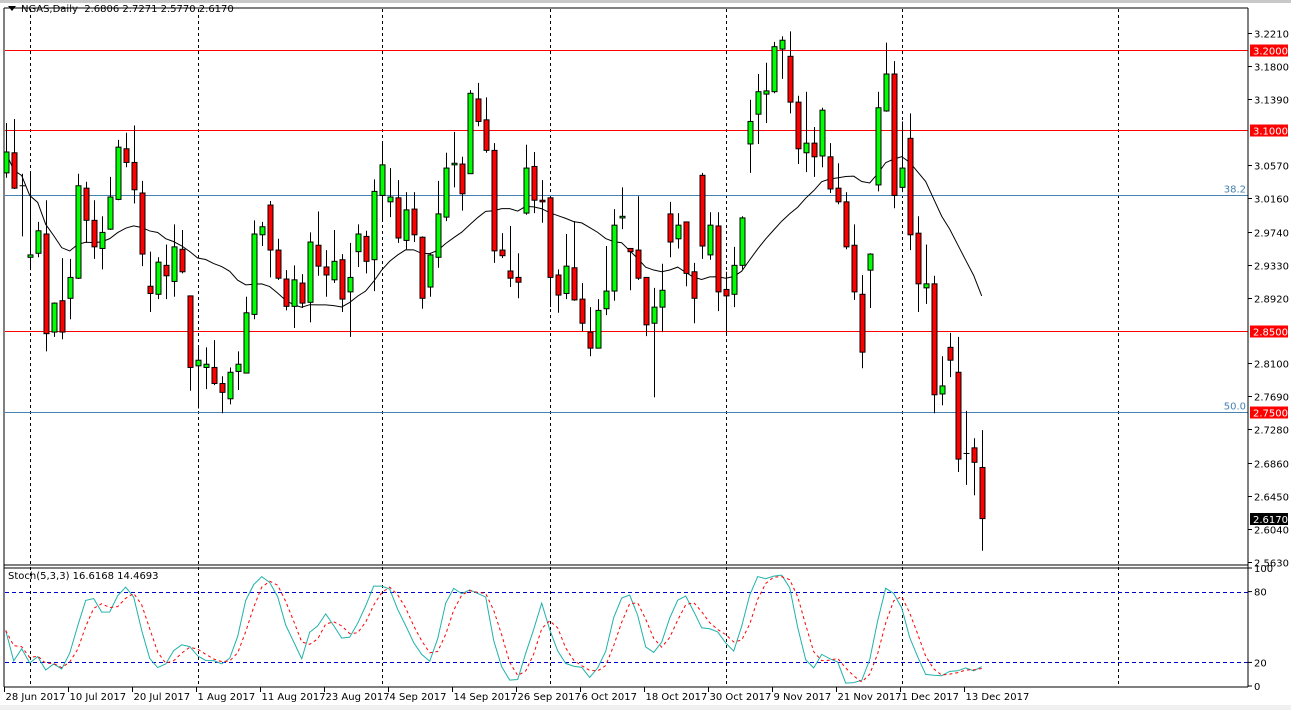 This screenshot has height=710, width=1291. I want to click on dropdown-triangle-icon, so click(12, 8).